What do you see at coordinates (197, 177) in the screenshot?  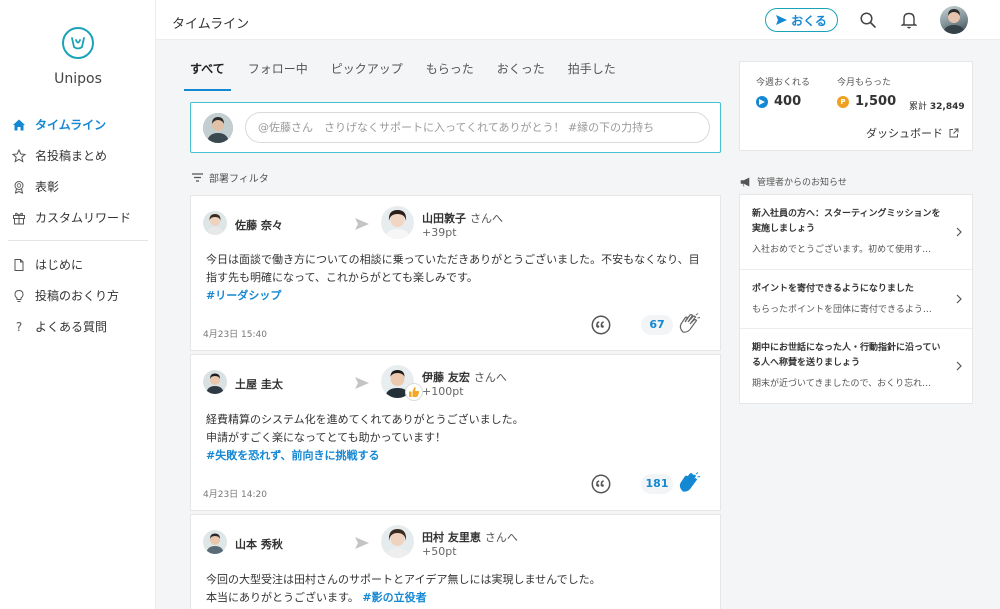 I see `filter-icon` at bounding box center [197, 177].